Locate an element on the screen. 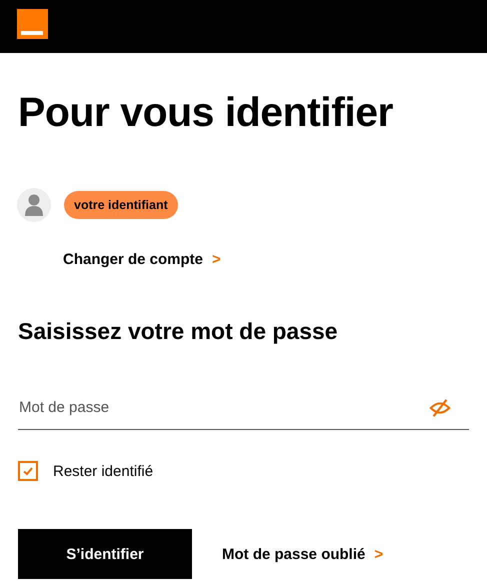 This screenshot has height=586, width=487. password-field: Mot de passe is located at coordinates (243, 408).